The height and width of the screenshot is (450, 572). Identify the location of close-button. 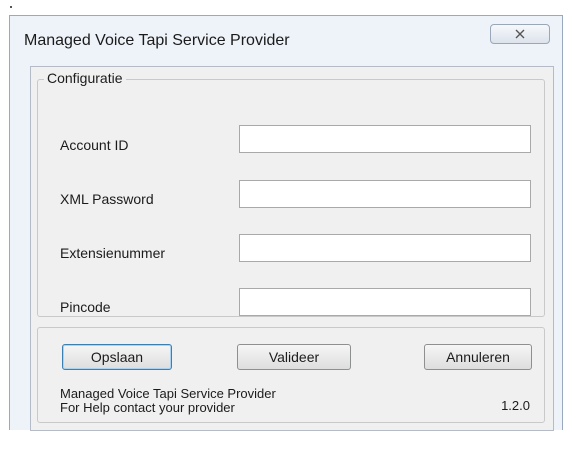
(520, 34).